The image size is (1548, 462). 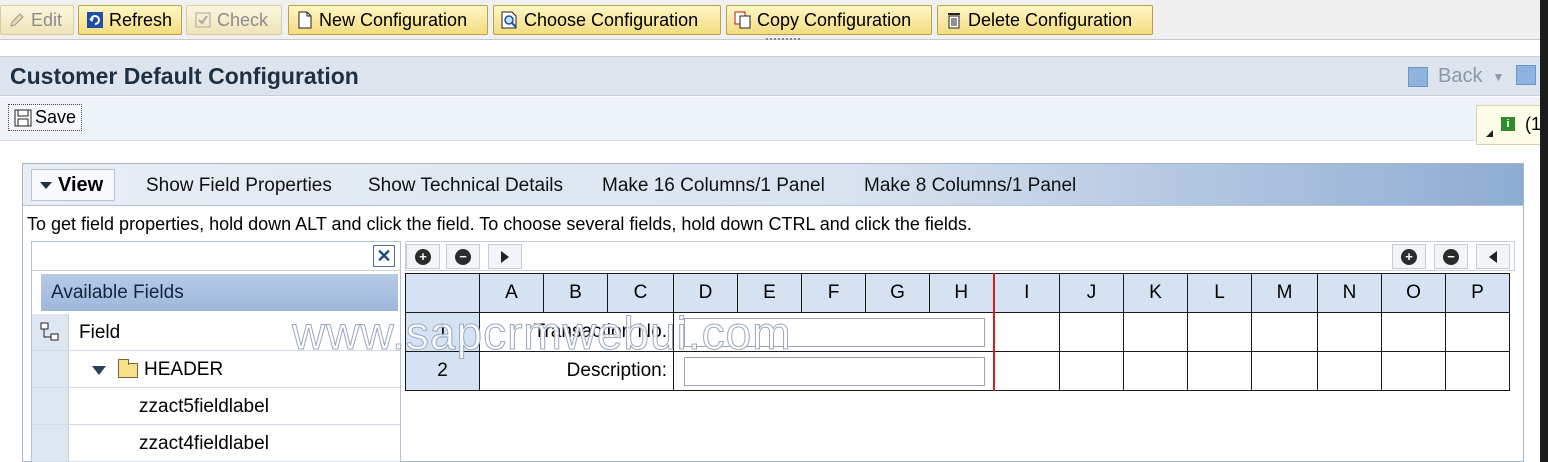 What do you see at coordinates (1219, 293) in the screenshot?
I see `grid-column-header: L` at bounding box center [1219, 293].